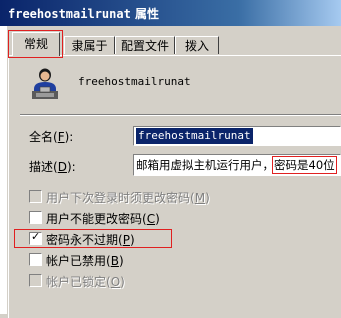 This screenshot has width=341, height=318. I want to click on tab-profile: 配置文件, so click(145, 45).